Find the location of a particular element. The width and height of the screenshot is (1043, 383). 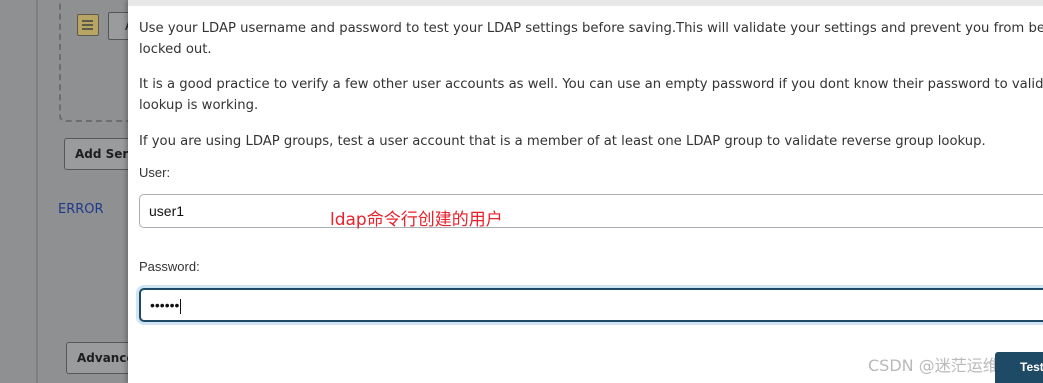

csdn-watermark: CSDN @迷茫运维路 is located at coordinates (941, 365).